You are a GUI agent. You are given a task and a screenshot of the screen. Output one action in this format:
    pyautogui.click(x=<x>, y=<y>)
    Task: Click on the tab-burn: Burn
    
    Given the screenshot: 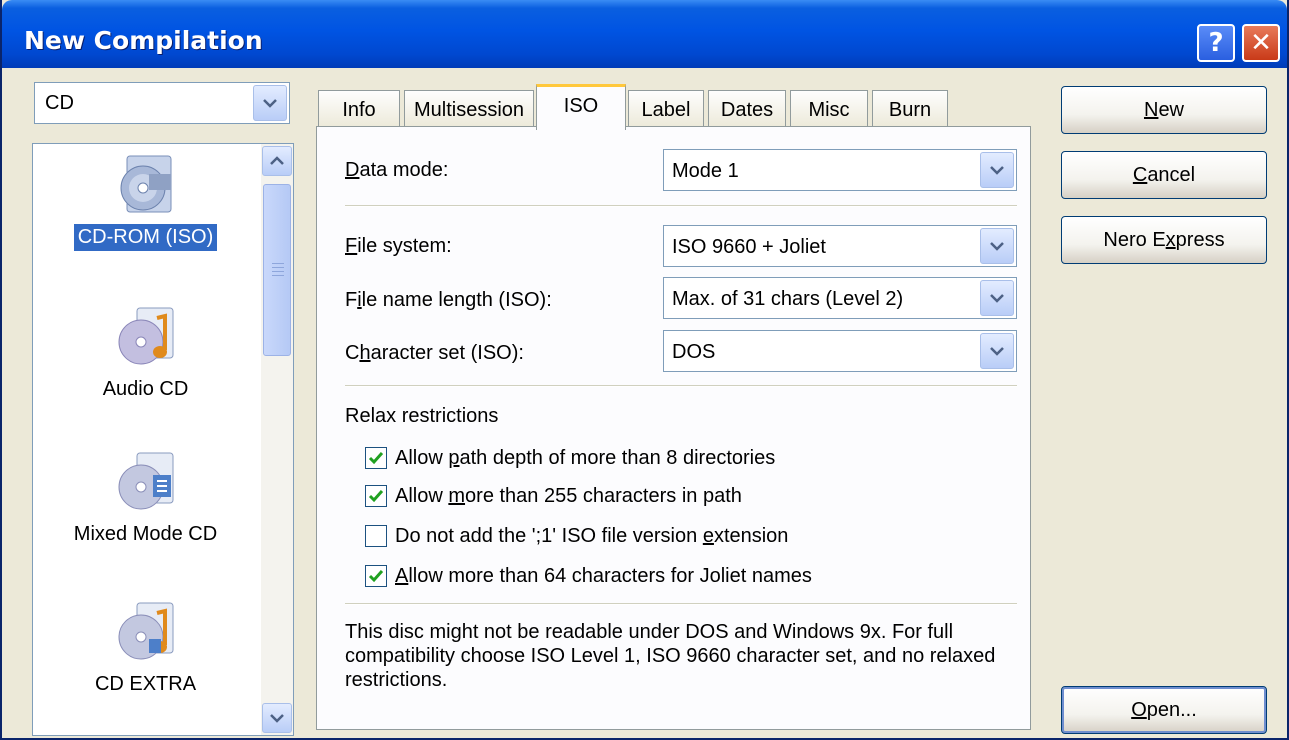 What is the action you would take?
    pyautogui.click(x=910, y=109)
    